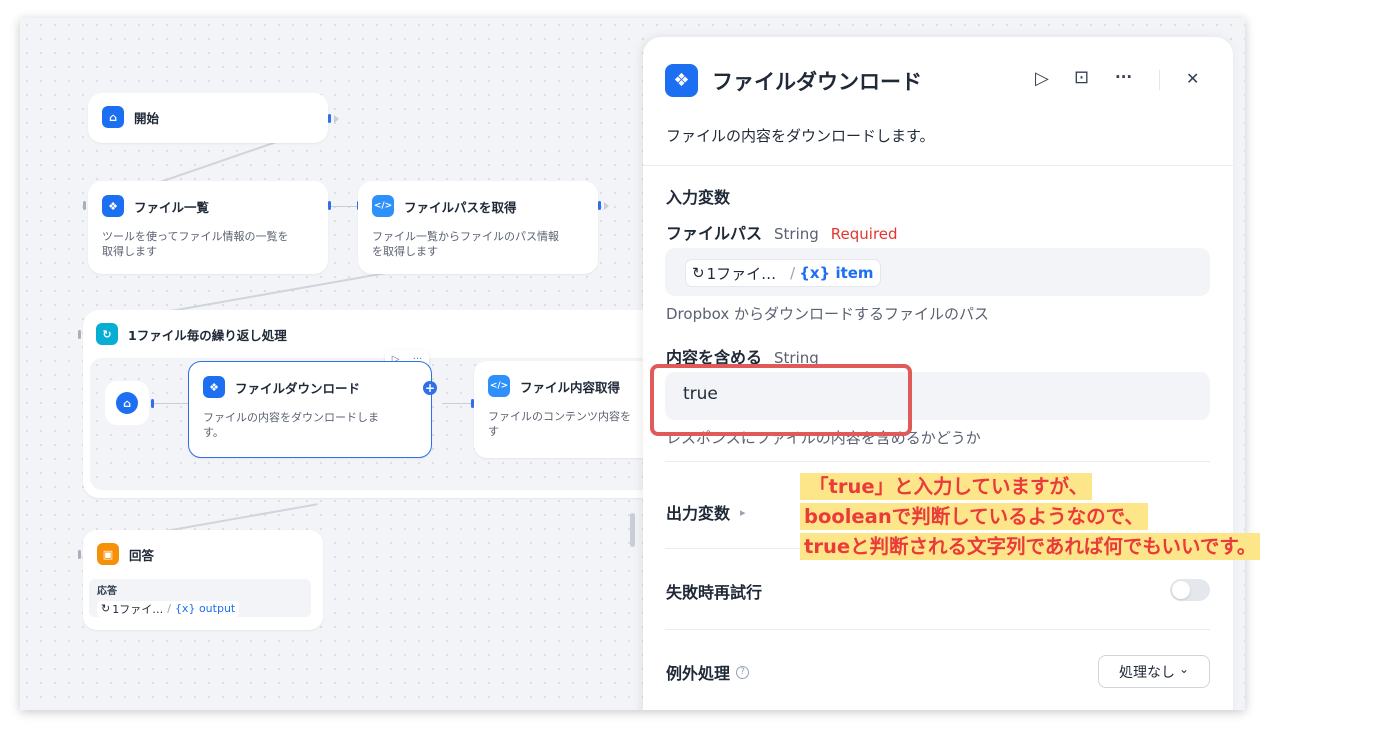 This screenshot has width=1400, height=743. What do you see at coordinates (1184, 668) in the screenshot?
I see `chevron-down-icon: ⌄` at bounding box center [1184, 668].